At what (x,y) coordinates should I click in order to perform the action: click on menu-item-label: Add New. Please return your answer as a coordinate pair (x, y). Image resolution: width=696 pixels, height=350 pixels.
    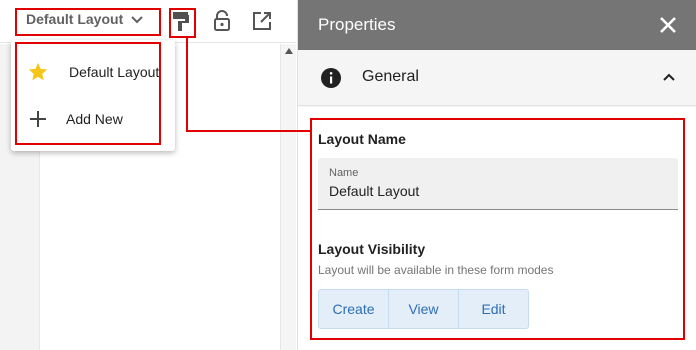
    Looking at the image, I should click on (94, 119).